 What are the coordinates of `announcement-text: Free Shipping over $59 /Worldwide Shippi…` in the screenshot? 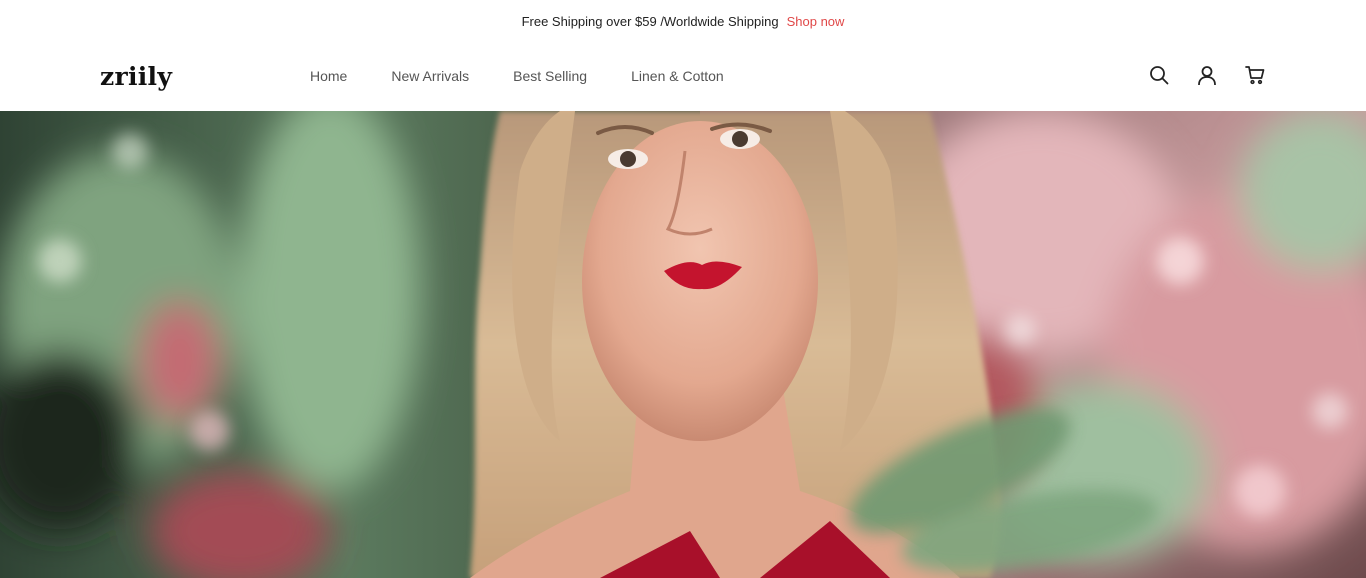 It's located at (650, 21).